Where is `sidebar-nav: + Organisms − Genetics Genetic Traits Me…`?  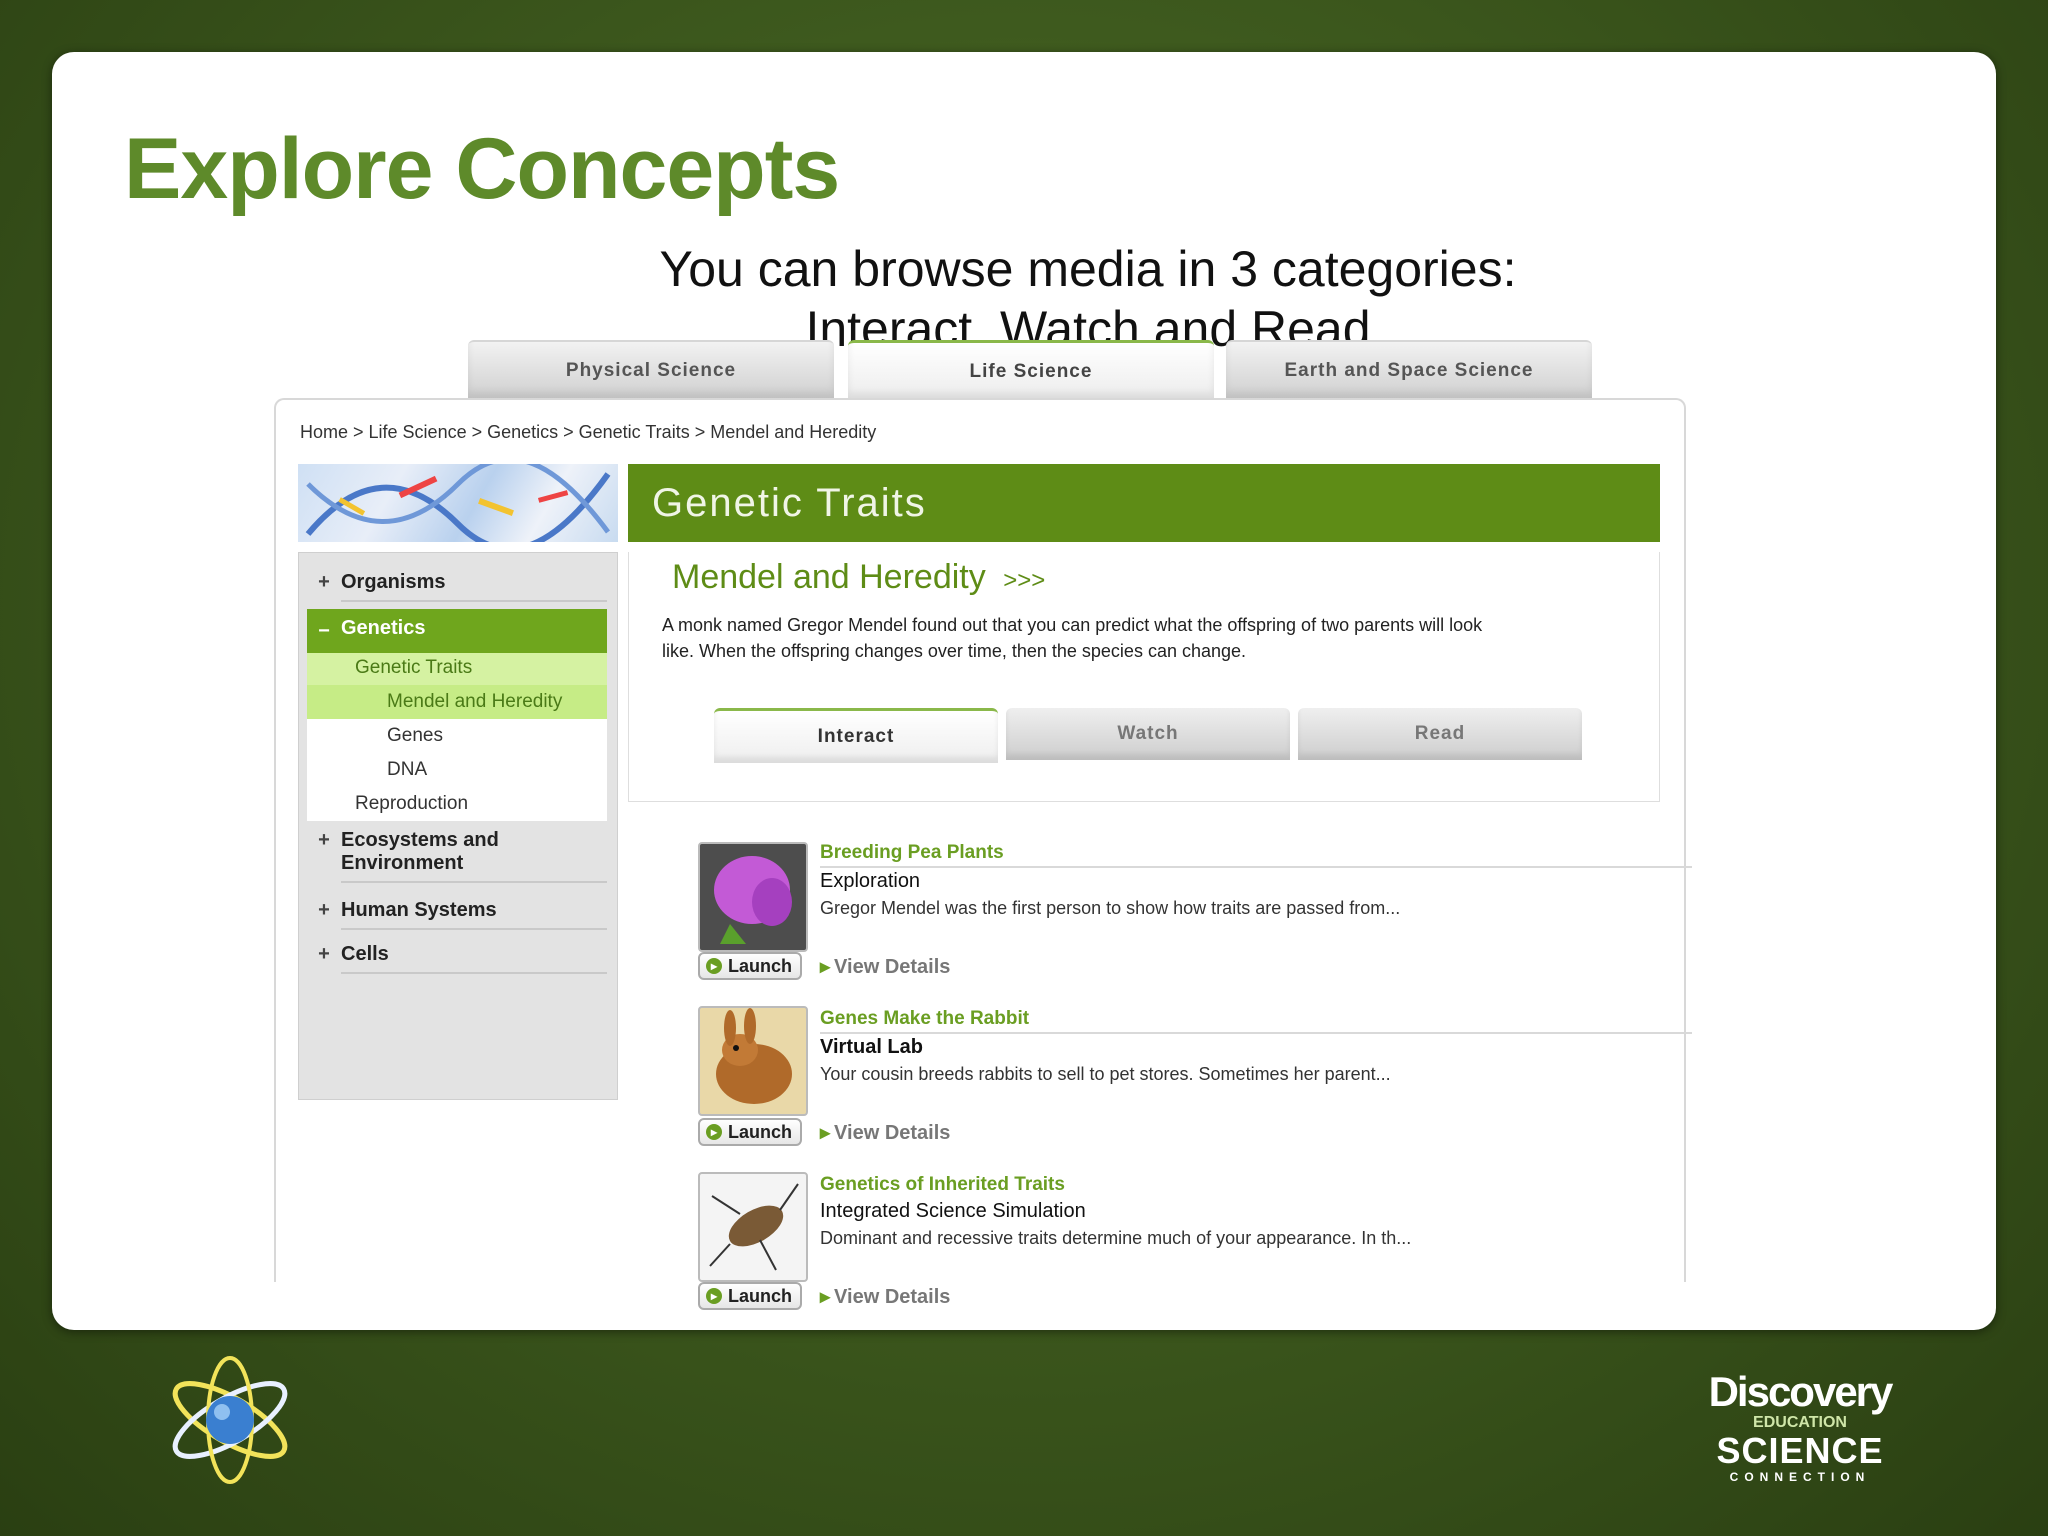
sidebar-nav: + Organisms − Genetics Genetic Traits Me… is located at coordinates (458, 826).